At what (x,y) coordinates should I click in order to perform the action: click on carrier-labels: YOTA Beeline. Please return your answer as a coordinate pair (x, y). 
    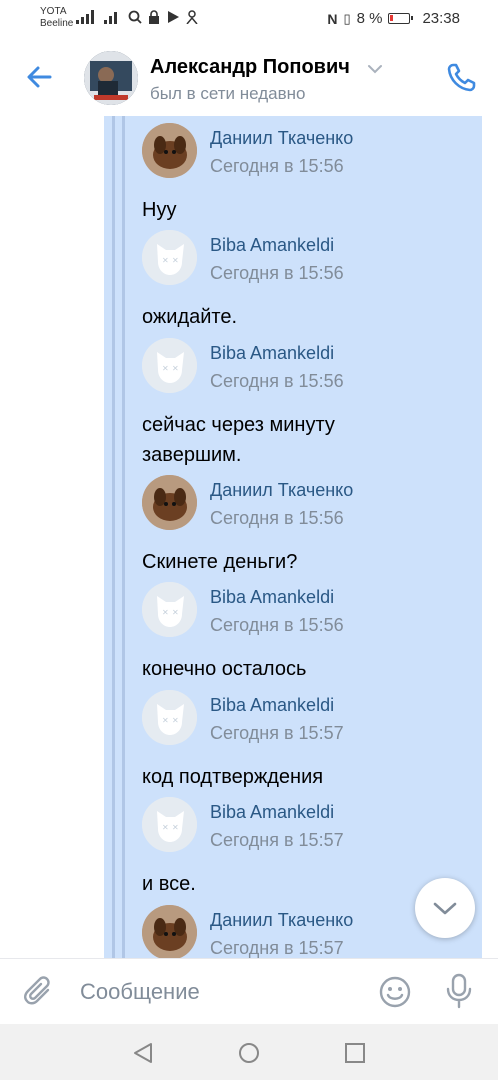
    Looking at the image, I should click on (56, 18).